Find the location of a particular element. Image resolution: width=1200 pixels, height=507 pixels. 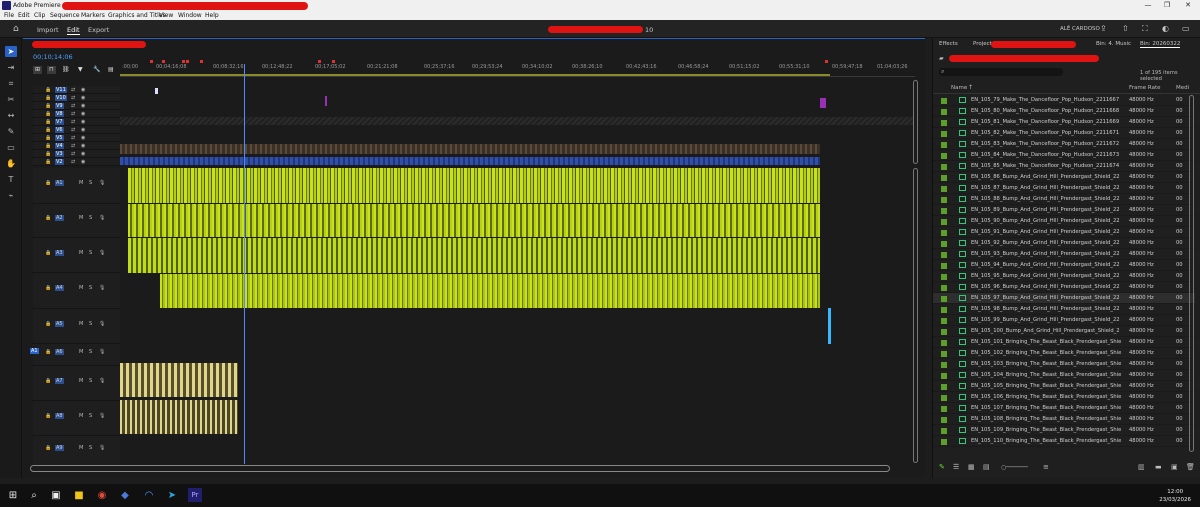

new-item-icon: ▣ is located at coordinates (1174, 467).